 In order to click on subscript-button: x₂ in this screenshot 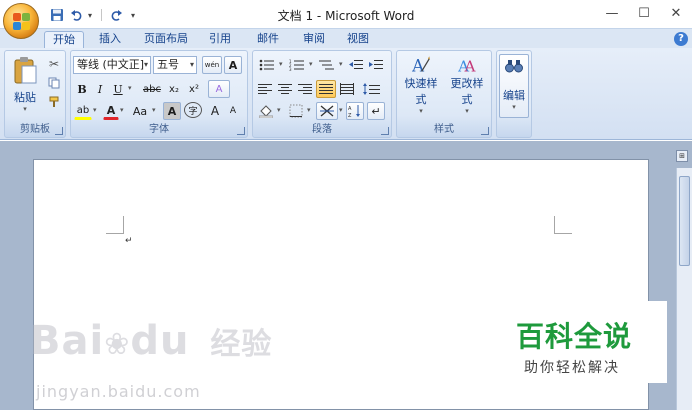, I will do `click(174, 89)`.